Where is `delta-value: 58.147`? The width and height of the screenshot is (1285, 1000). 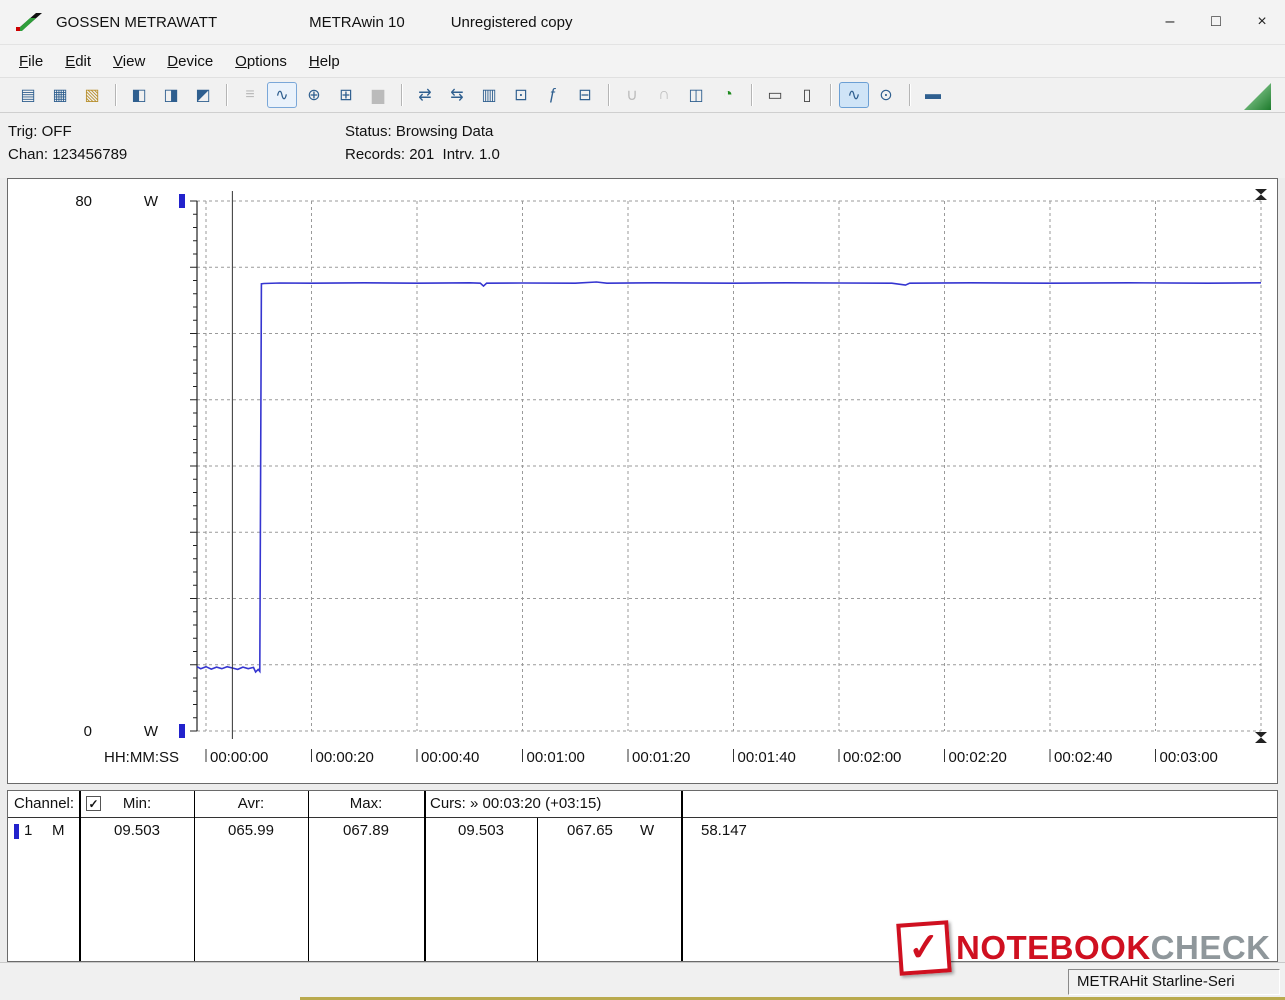
delta-value: 58.147 is located at coordinates (724, 830).